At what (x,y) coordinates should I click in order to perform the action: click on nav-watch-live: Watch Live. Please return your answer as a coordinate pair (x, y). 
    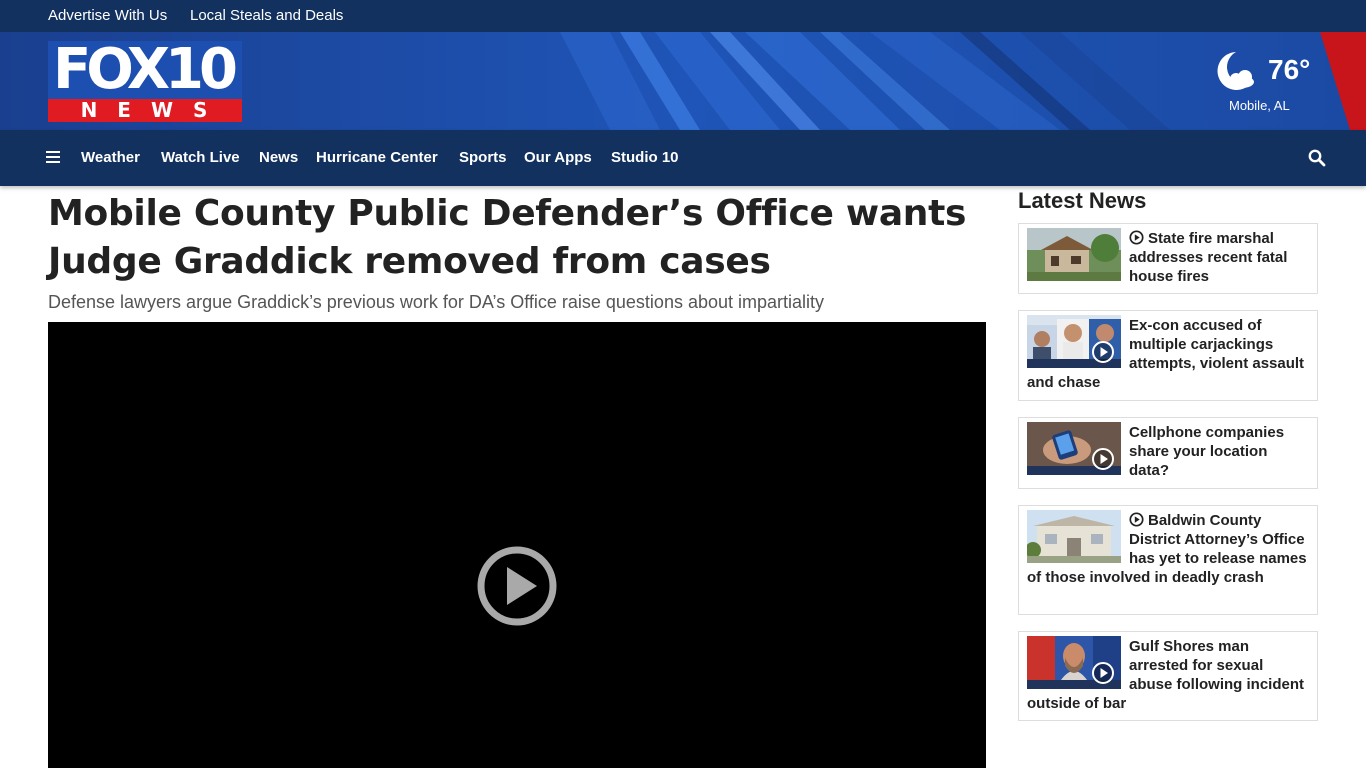
    Looking at the image, I should click on (200, 157).